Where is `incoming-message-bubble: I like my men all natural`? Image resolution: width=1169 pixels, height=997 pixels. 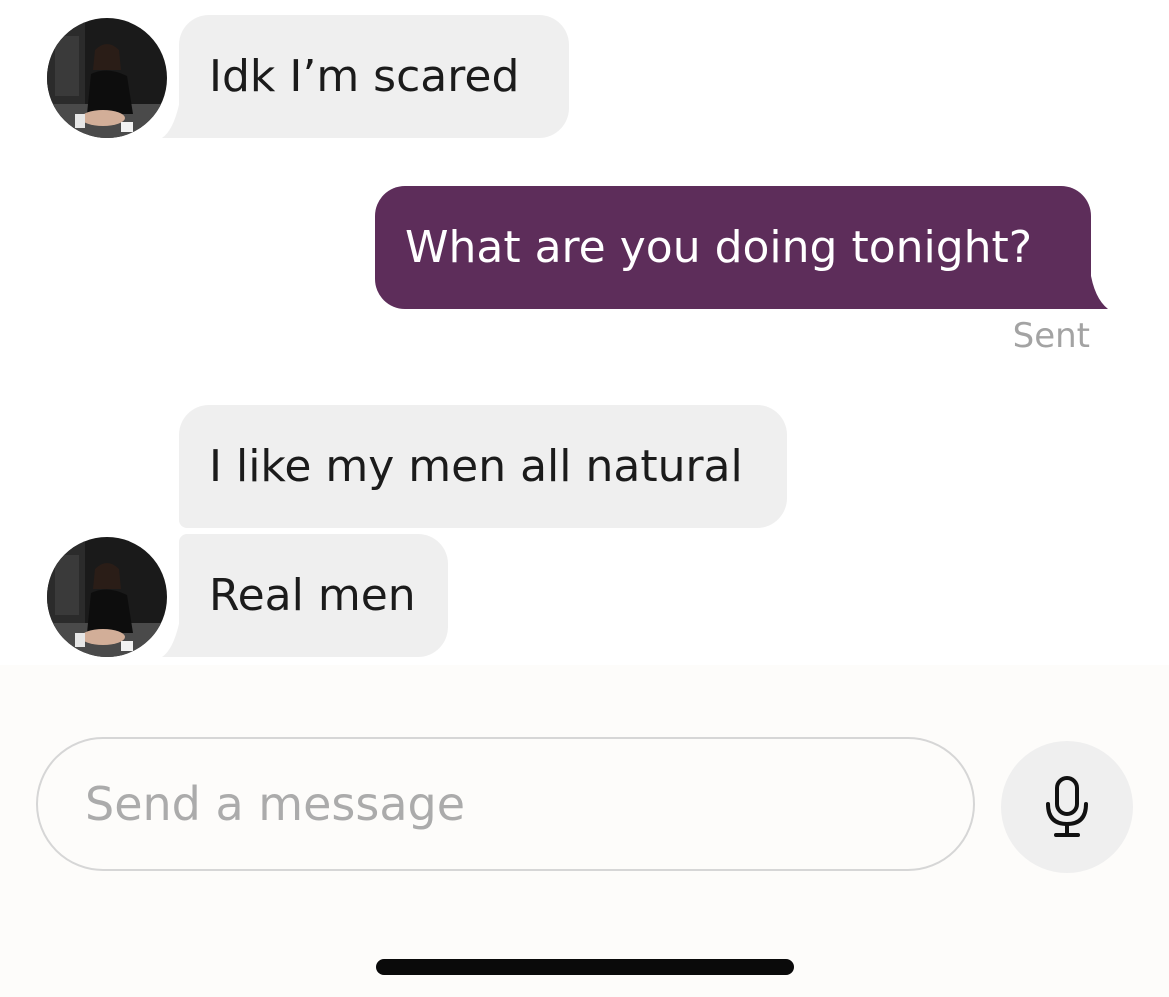
incoming-message-bubble: I like my men all natural is located at coordinates (483, 466).